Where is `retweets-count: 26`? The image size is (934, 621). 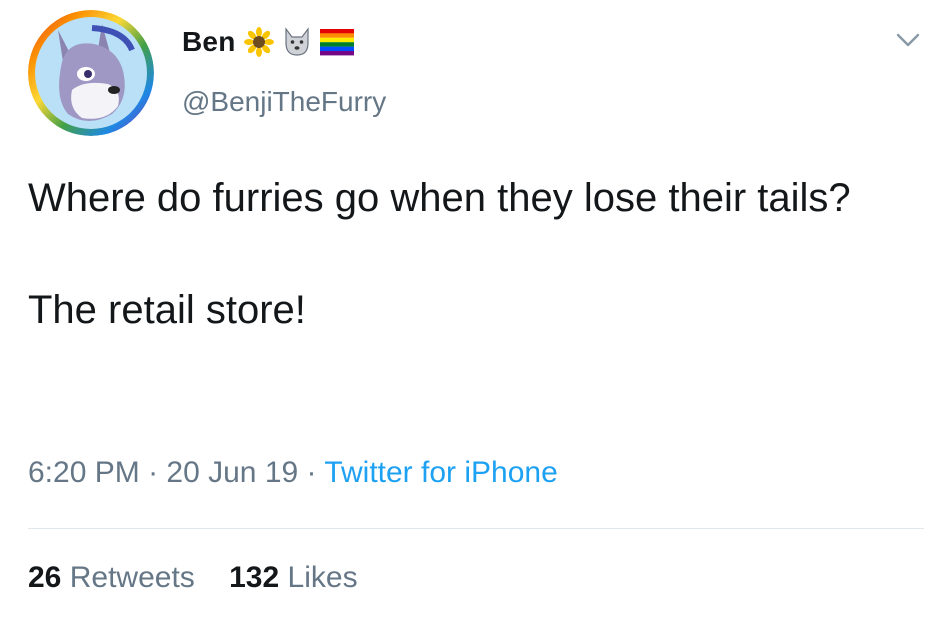
retweets-count: 26 is located at coordinates (45, 577).